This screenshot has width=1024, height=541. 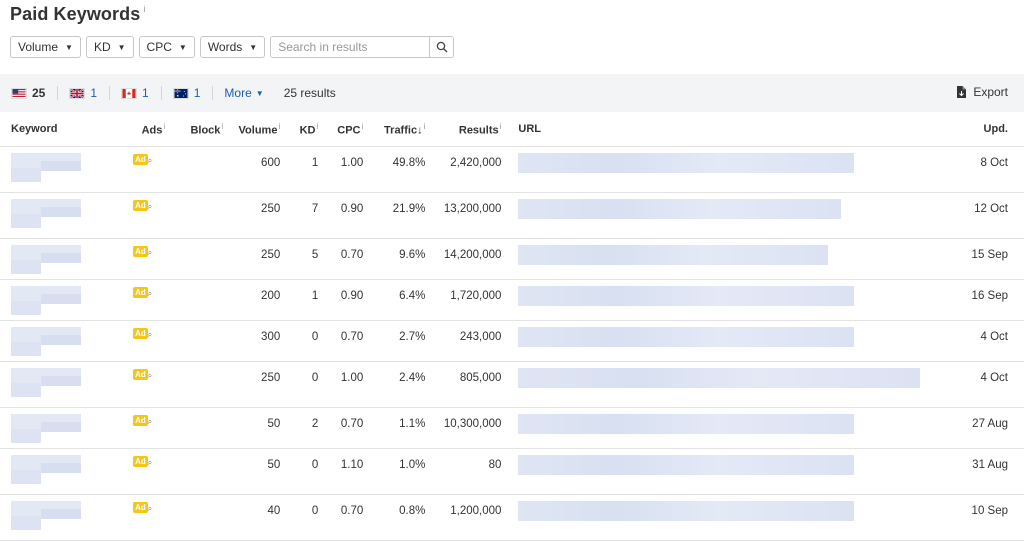 I want to click on search-button, so click(x=441, y=47).